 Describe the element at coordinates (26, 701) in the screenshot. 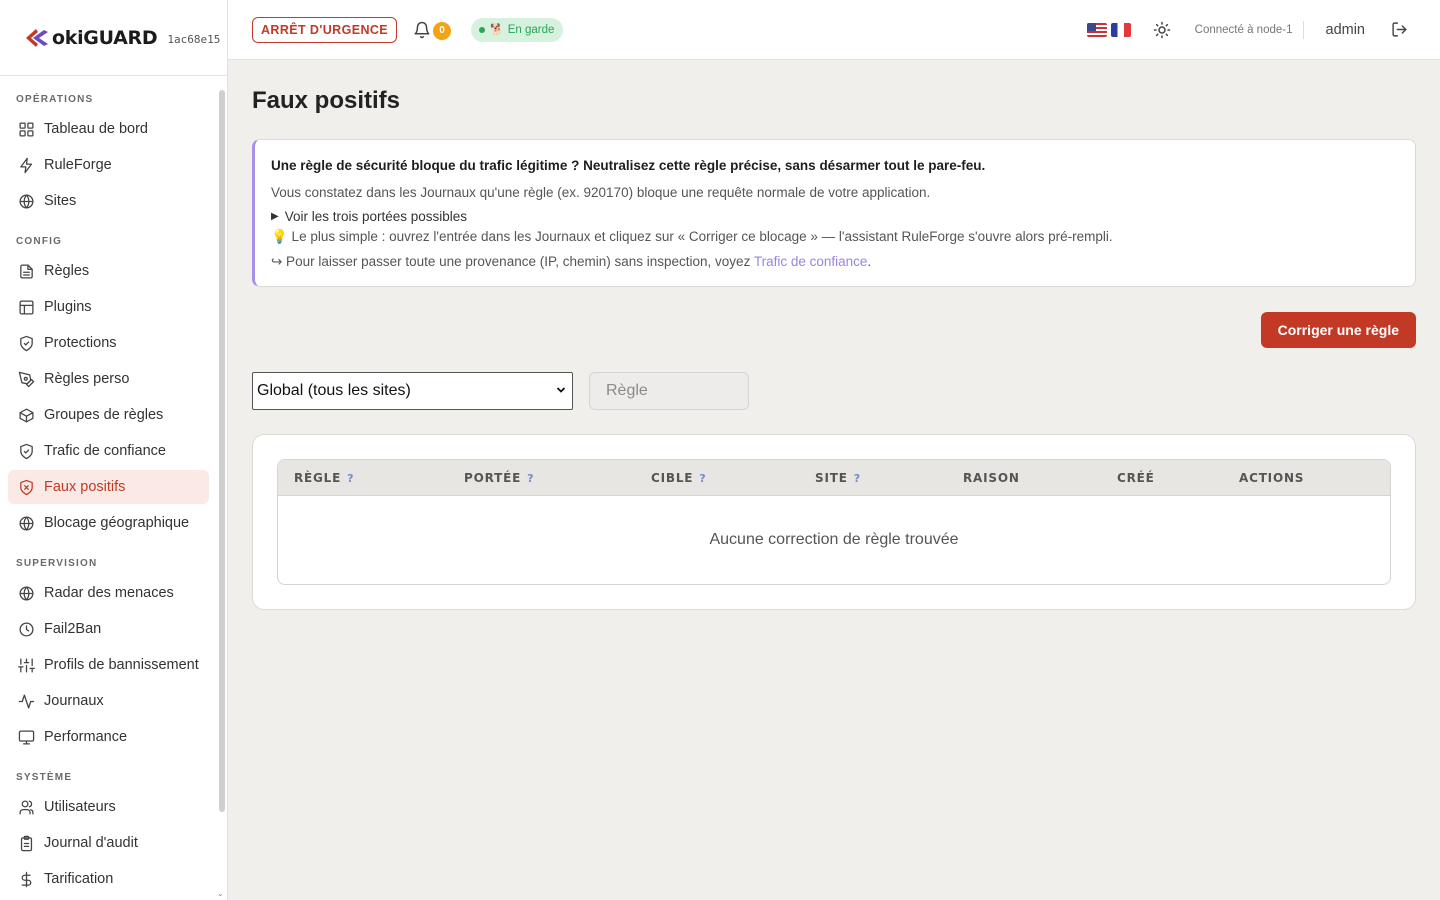

I see `activity-icon` at that location.